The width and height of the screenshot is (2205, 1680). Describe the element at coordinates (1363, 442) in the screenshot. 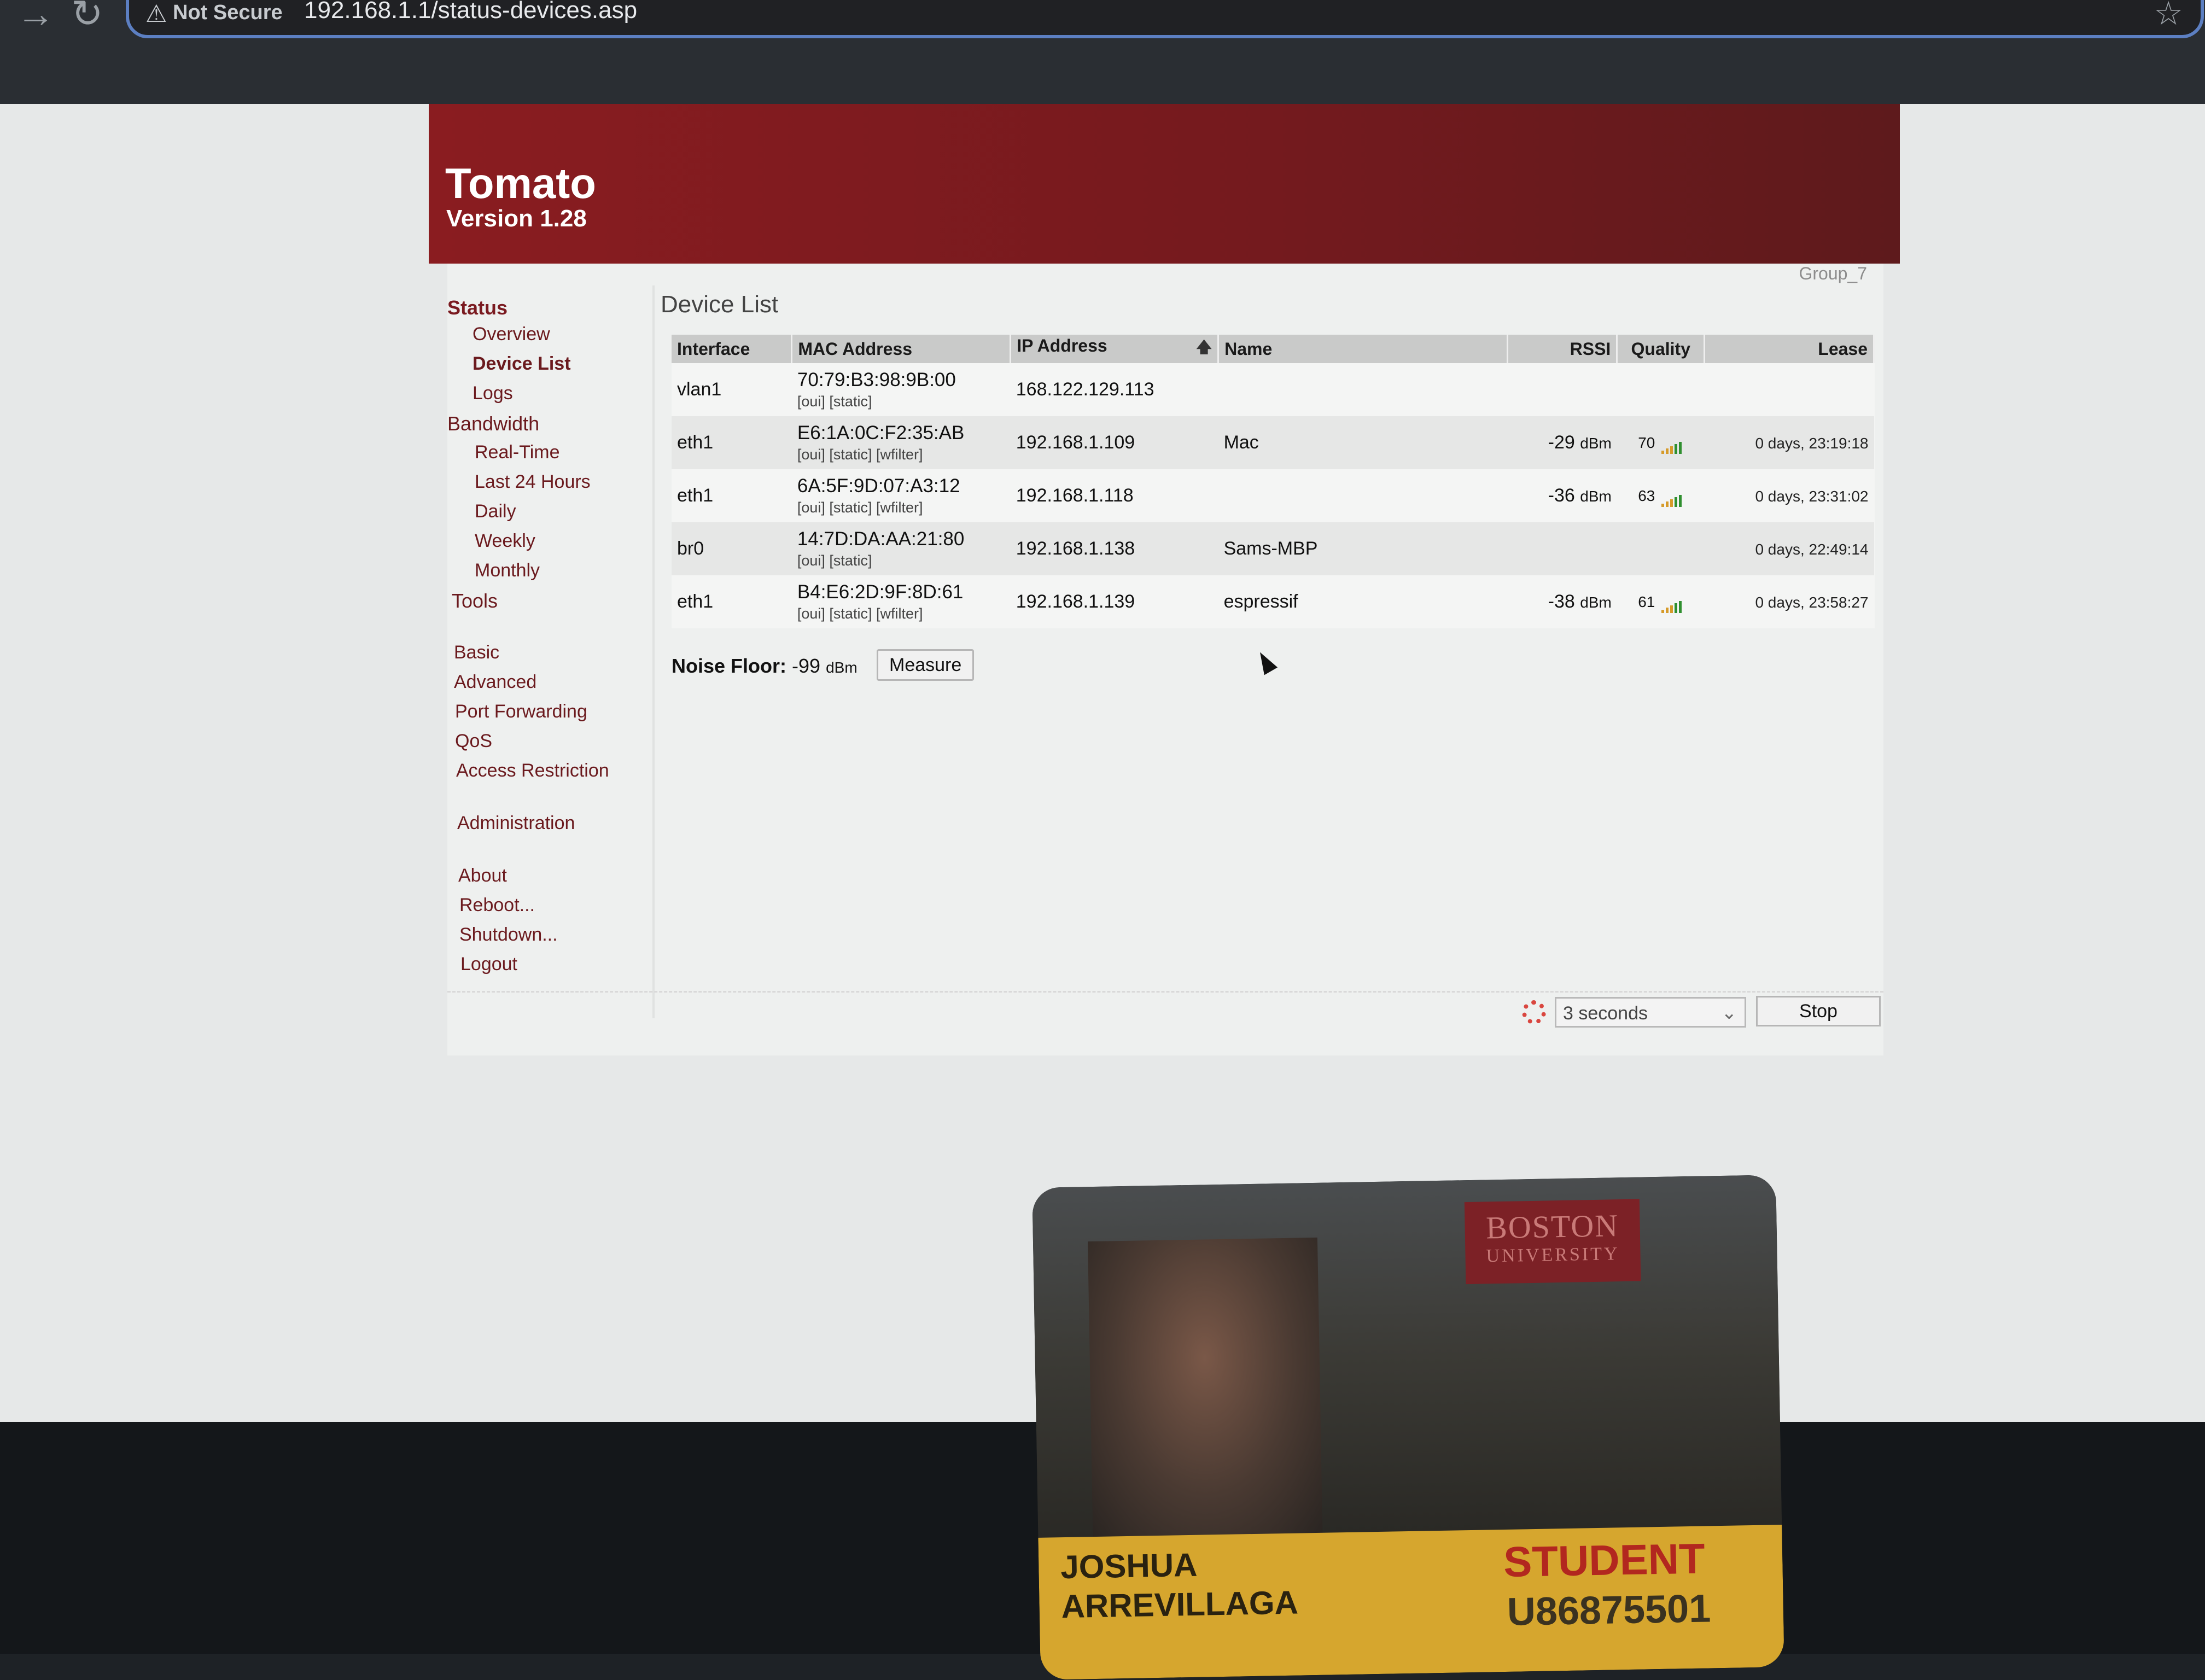

I see `cell-name: Mac` at that location.